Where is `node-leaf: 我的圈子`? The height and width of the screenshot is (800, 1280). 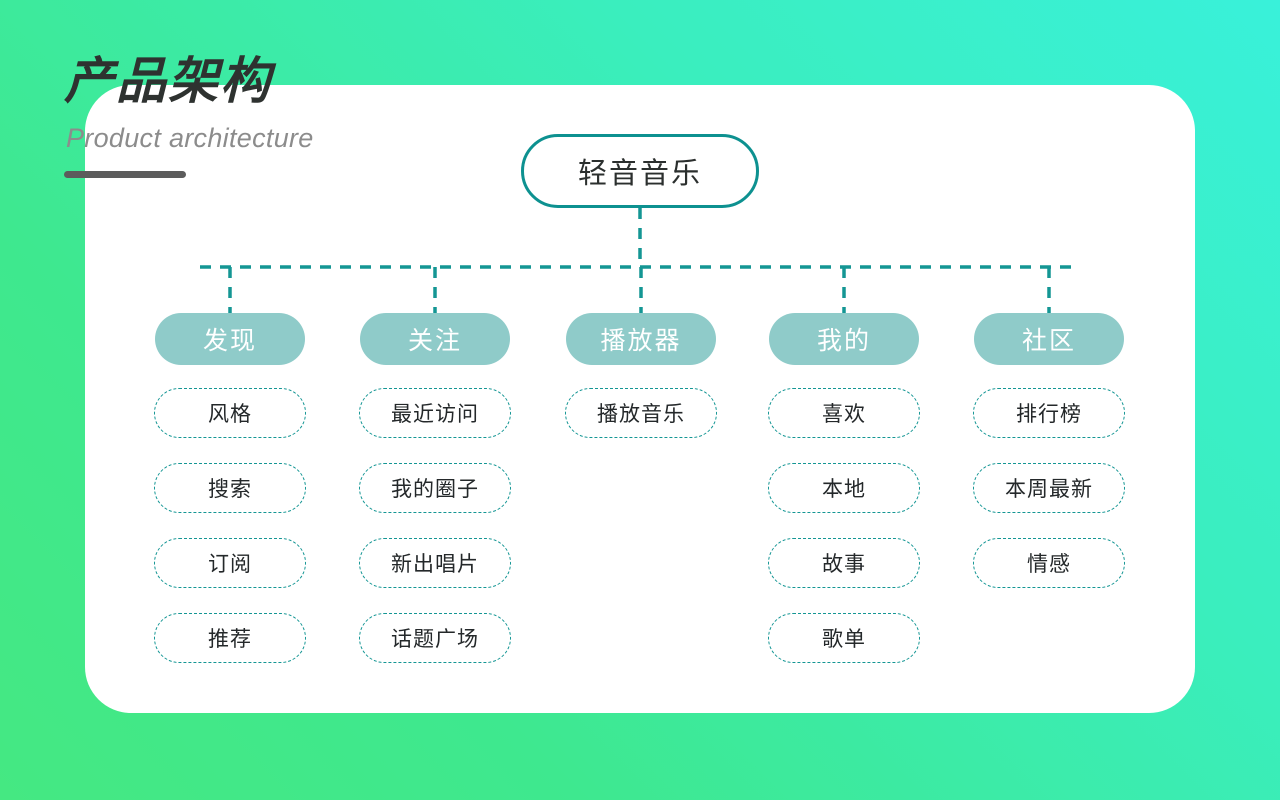
node-leaf: 我的圈子 is located at coordinates (435, 488).